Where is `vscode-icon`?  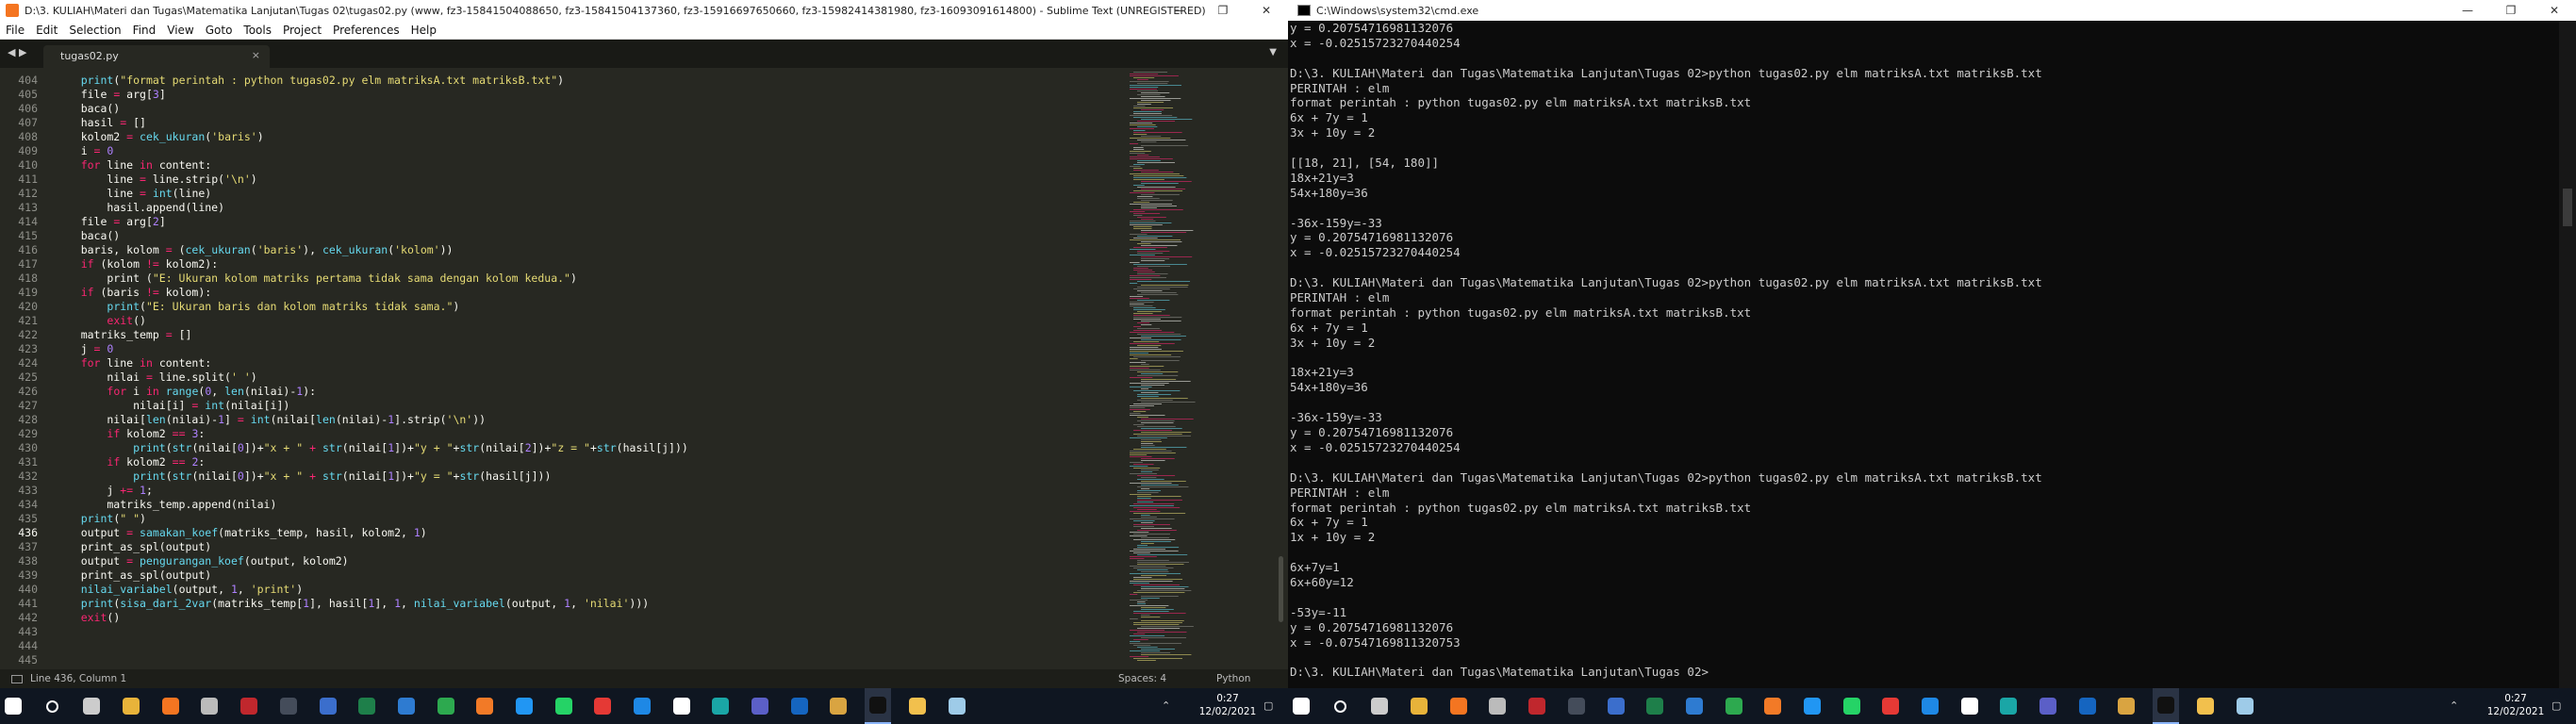
vscode-icon is located at coordinates (1694, 706).